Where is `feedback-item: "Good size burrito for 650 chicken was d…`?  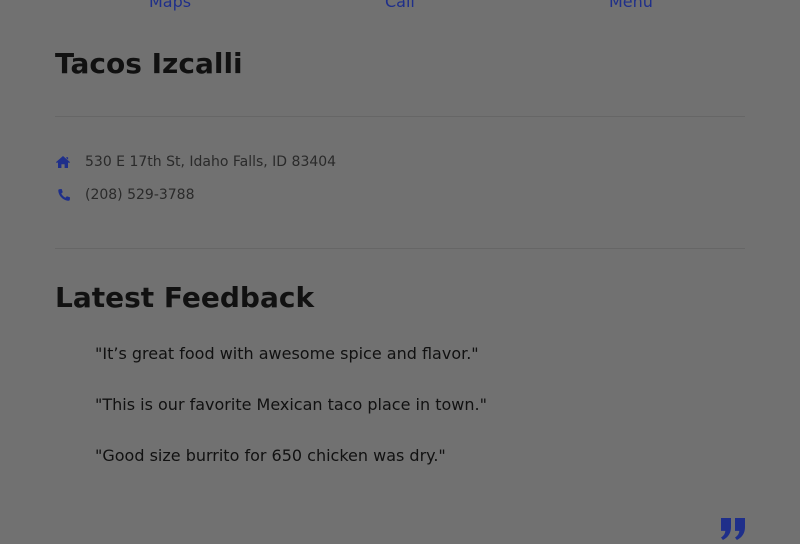
feedback-item: "Good size burrito for 650 chicken was d… is located at coordinates (270, 455).